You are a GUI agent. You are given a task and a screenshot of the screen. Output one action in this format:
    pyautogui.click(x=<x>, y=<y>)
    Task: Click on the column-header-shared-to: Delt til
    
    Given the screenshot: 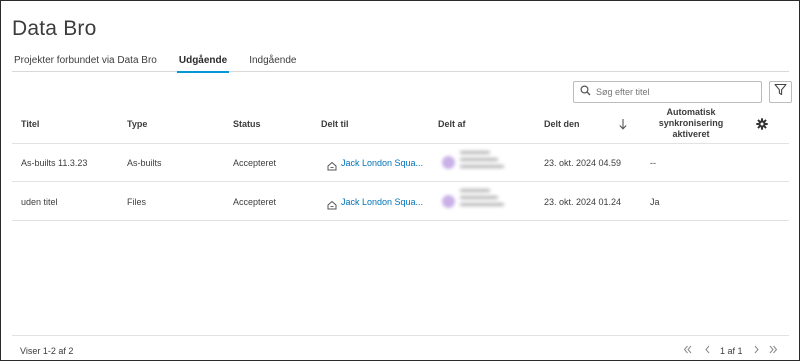 What is the action you would take?
    pyautogui.click(x=335, y=124)
    